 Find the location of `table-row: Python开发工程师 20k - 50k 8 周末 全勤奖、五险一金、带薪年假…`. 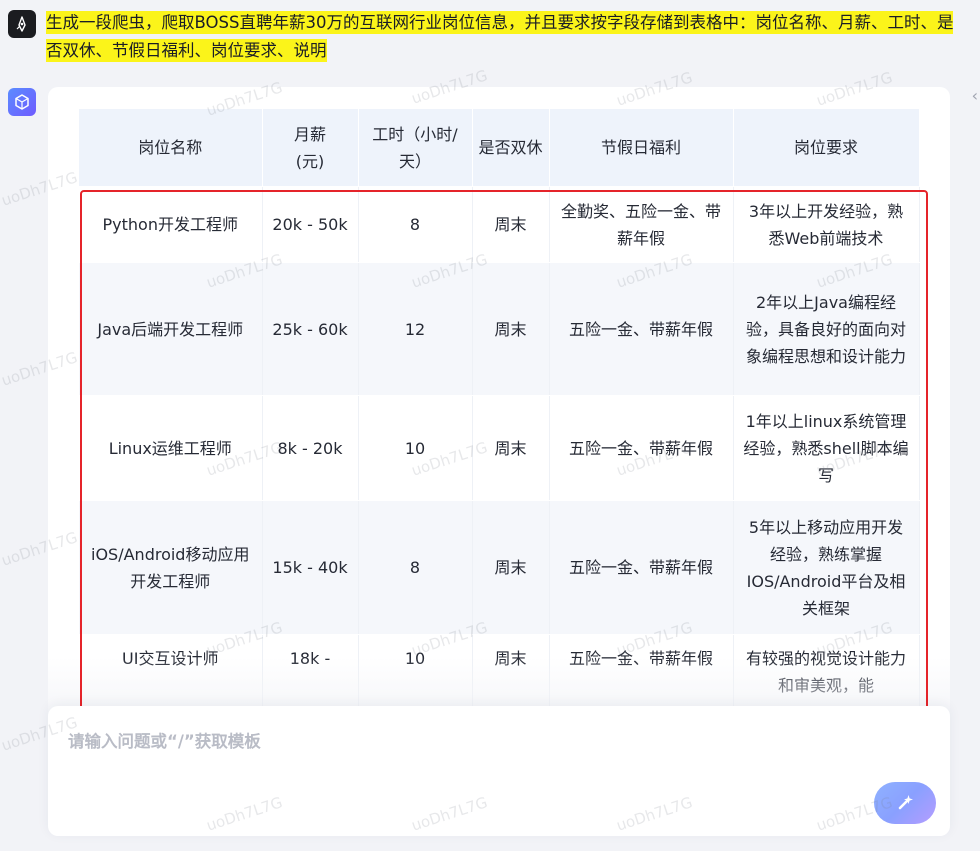

table-row: Python开发工程师 20k - 50k 8 周末 全勤奖、五险一金、带薪年假… is located at coordinates (499, 224).